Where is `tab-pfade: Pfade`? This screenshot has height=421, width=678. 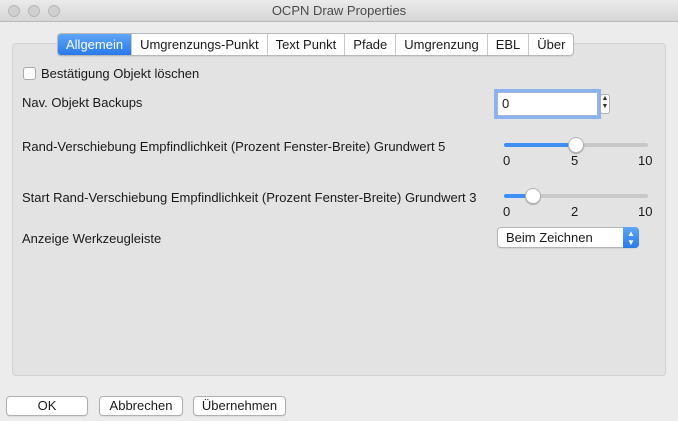 tab-pfade: Pfade is located at coordinates (369, 44).